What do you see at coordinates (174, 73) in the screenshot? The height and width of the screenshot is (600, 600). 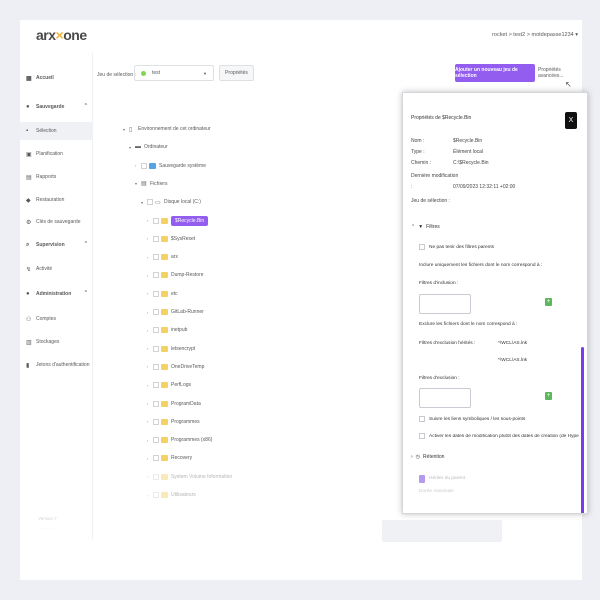 I see `selection-set-select: test ▼` at bounding box center [174, 73].